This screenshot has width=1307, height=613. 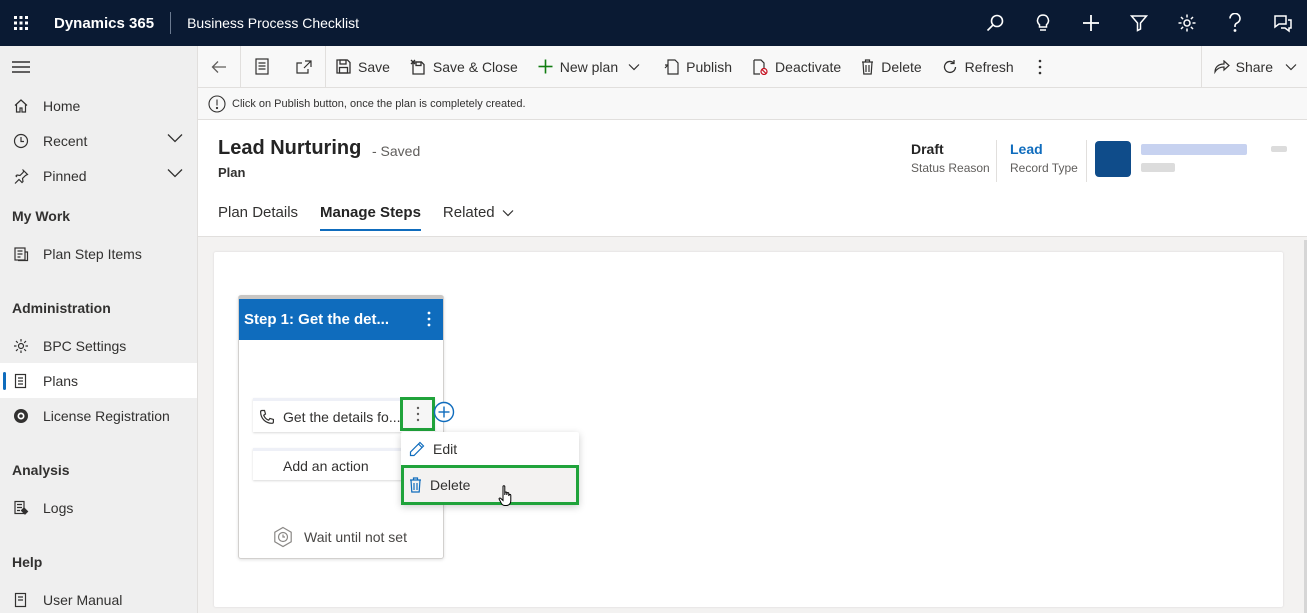 I want to click on refresh-label: Refresh, so click(x=989, y=66).